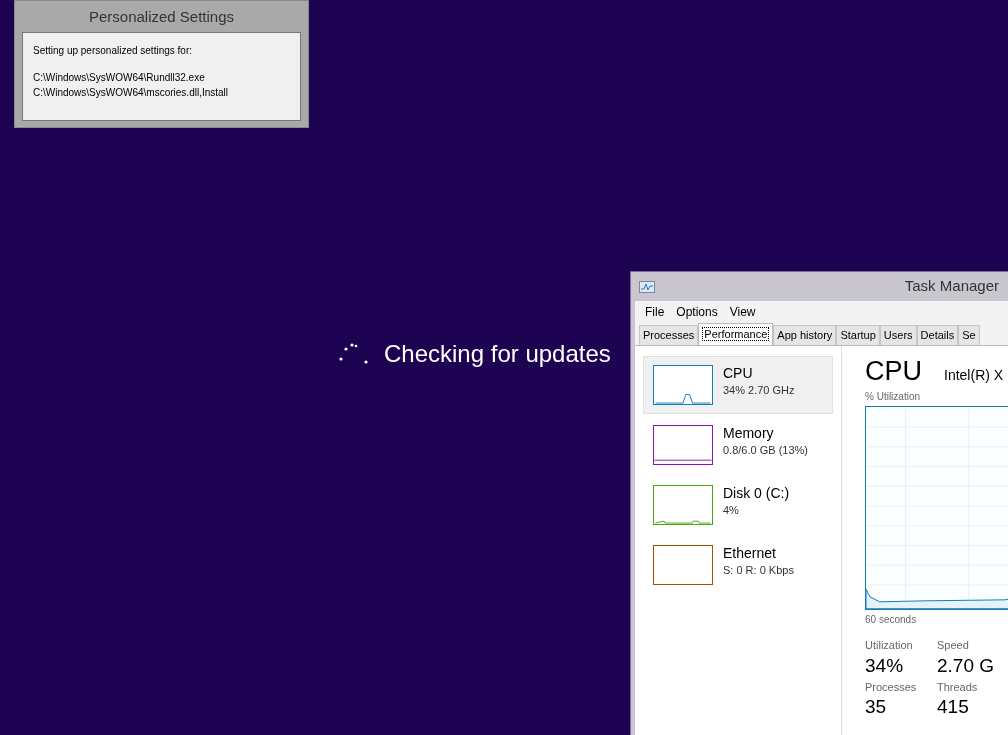 The height and width of the screenshot is (735, 1008). Describe the element at coordinates (161, 17) in the screenshot. I see `window-title: Personalized Settings` at that location.